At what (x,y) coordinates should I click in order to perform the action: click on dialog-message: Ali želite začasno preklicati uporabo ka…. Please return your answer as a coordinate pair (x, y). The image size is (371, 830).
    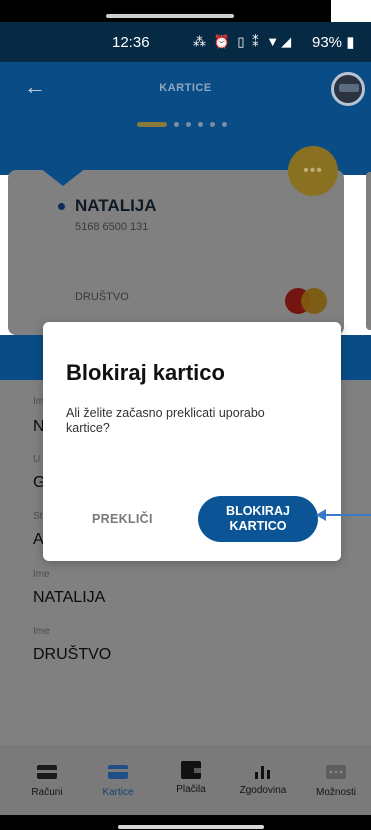
    Looking at the image, I should click on (165, 420).